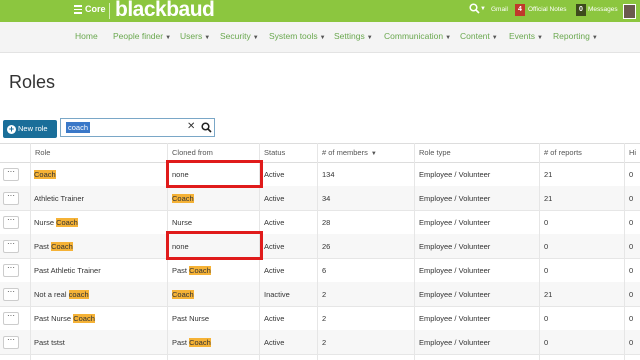 This screenshot has width=640, height=360. Describe the element at coordinates (274, 152) in the screenshot. I see `col-status: Status` at that location.